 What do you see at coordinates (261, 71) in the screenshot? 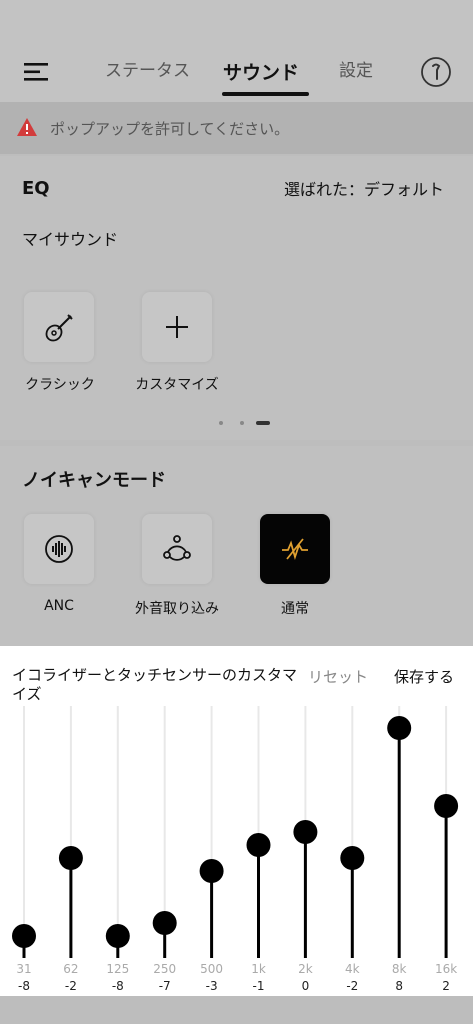
I see `tab-sound: サウンド` at bounding box center [261, 71].